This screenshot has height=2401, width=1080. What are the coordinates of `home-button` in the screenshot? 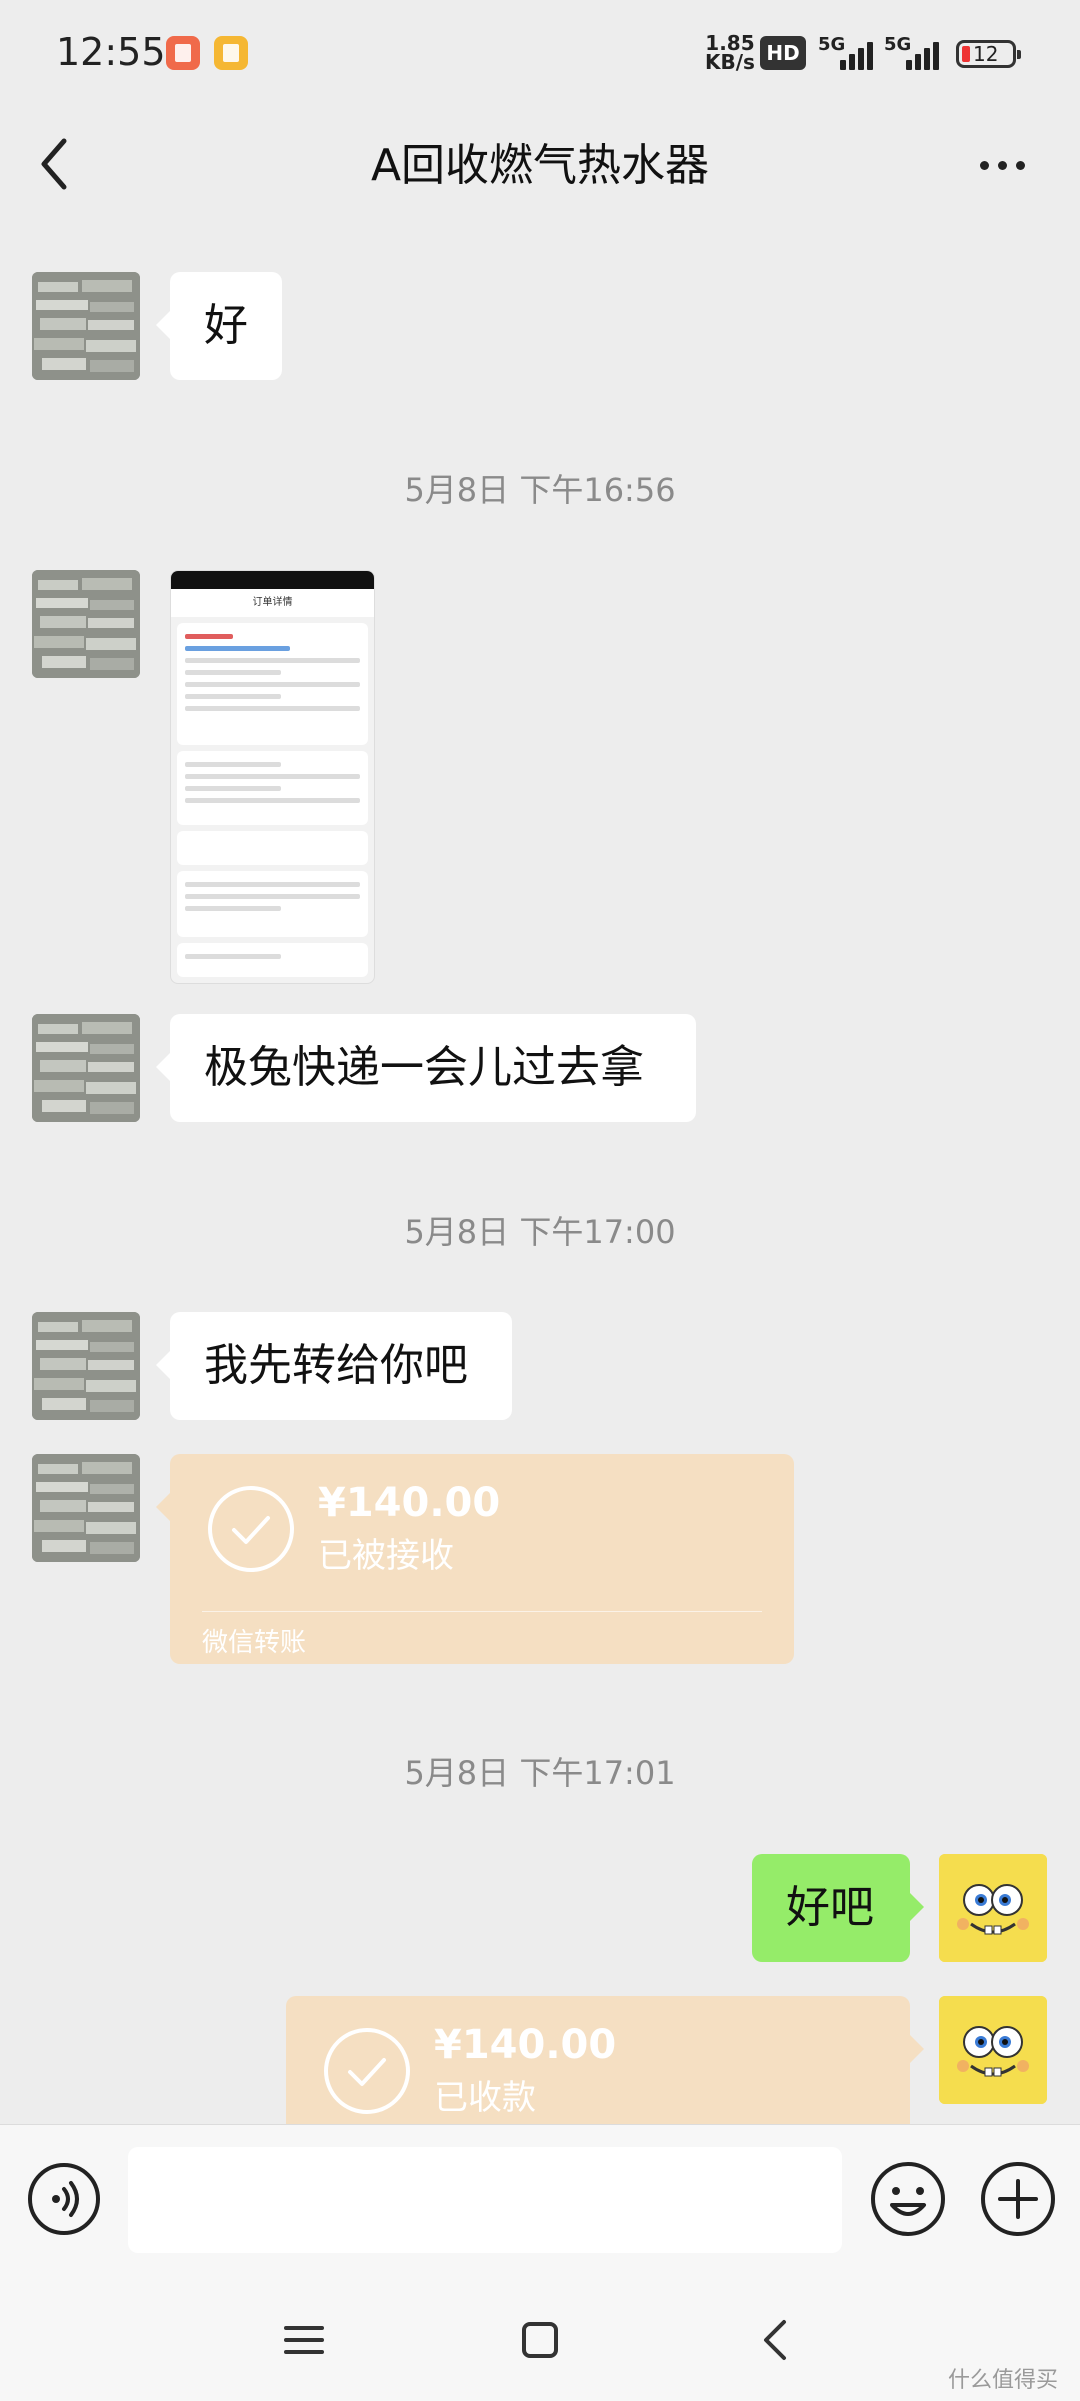 It's located at (540, 2340).